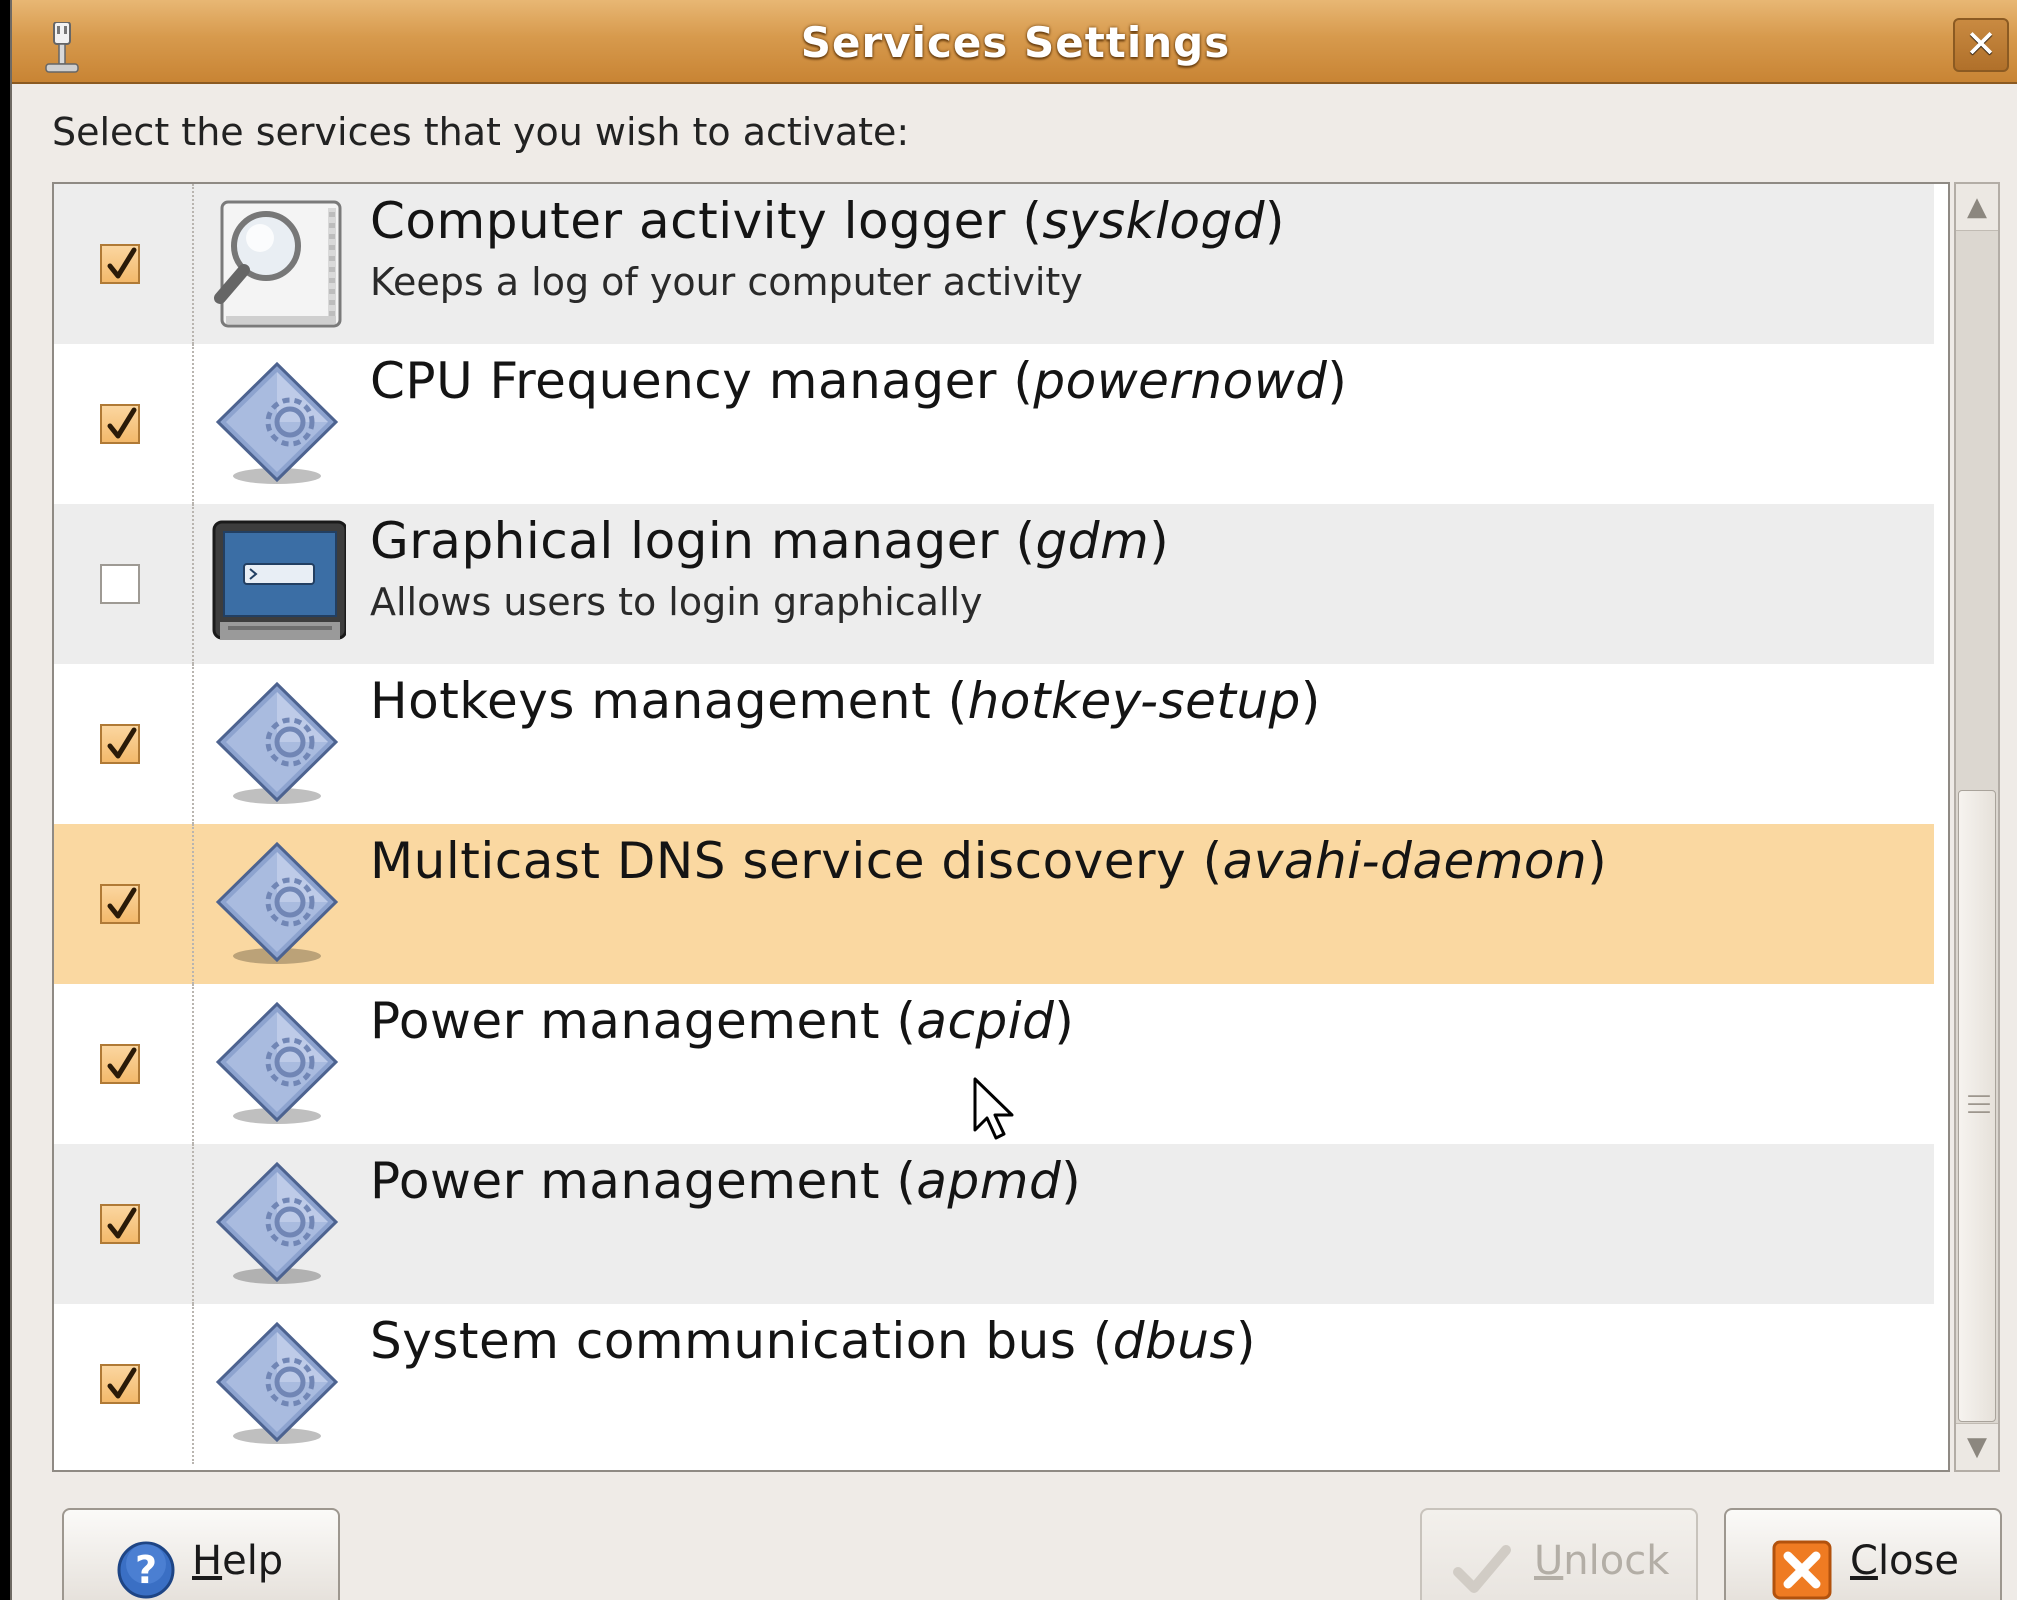 Image resolution: width=2017 pixels, height=1600 pixels. I want to click on service-title: Hotkeys management (, so click(669, 701).